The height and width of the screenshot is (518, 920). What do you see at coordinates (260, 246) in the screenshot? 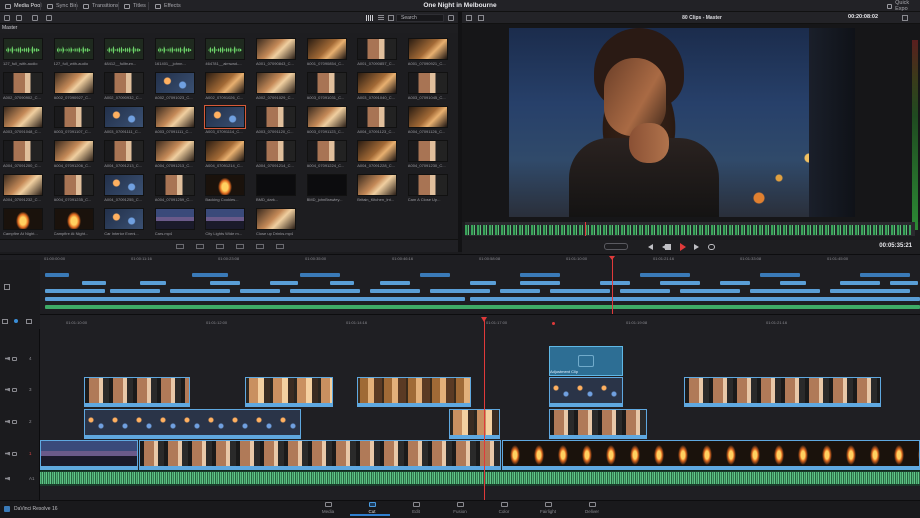
I see `close-up-icon` at bounding box center [260, 246].